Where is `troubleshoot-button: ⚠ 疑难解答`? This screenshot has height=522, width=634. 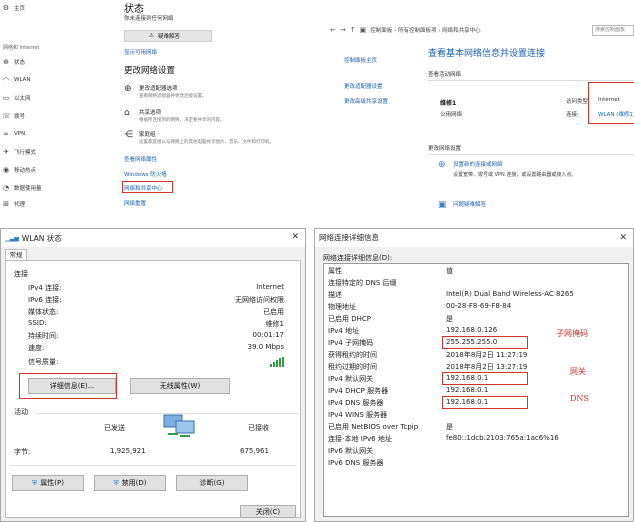 troubleshoot-button: ⚠ 疑难解答 is located at coordinates (168, 36).